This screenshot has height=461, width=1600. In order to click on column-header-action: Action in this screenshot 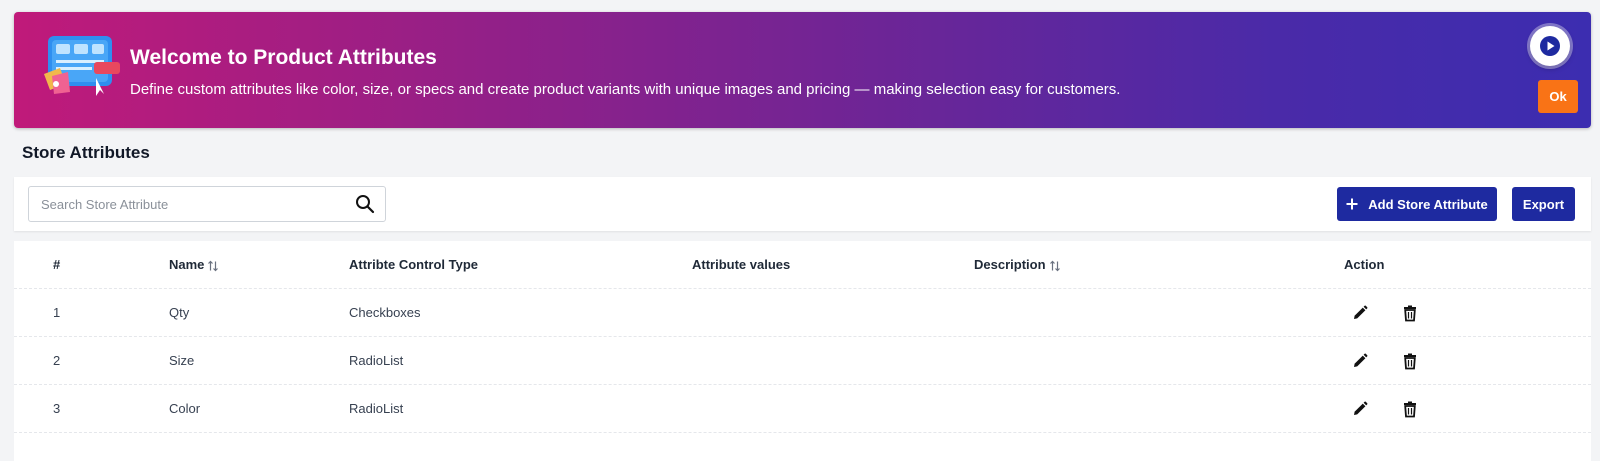, I will do `click(1364, 264)`.